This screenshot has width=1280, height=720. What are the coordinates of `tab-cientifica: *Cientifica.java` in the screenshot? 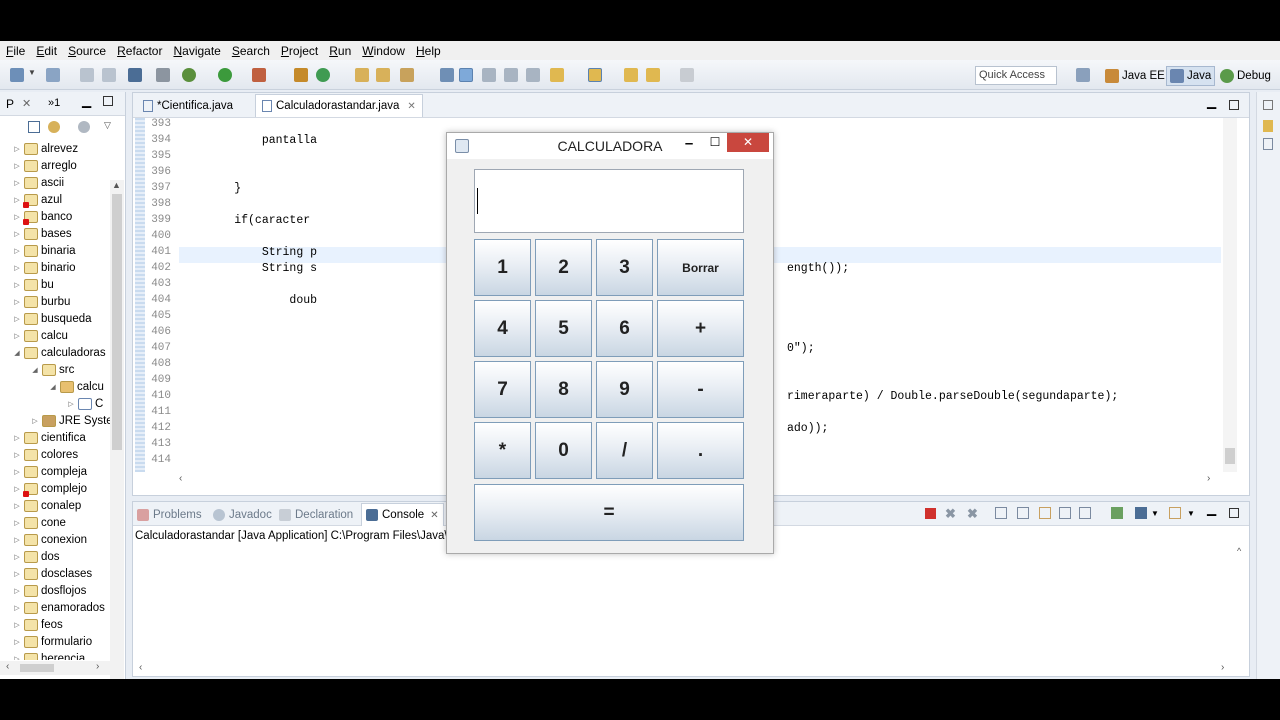 It's located at (188, 105).